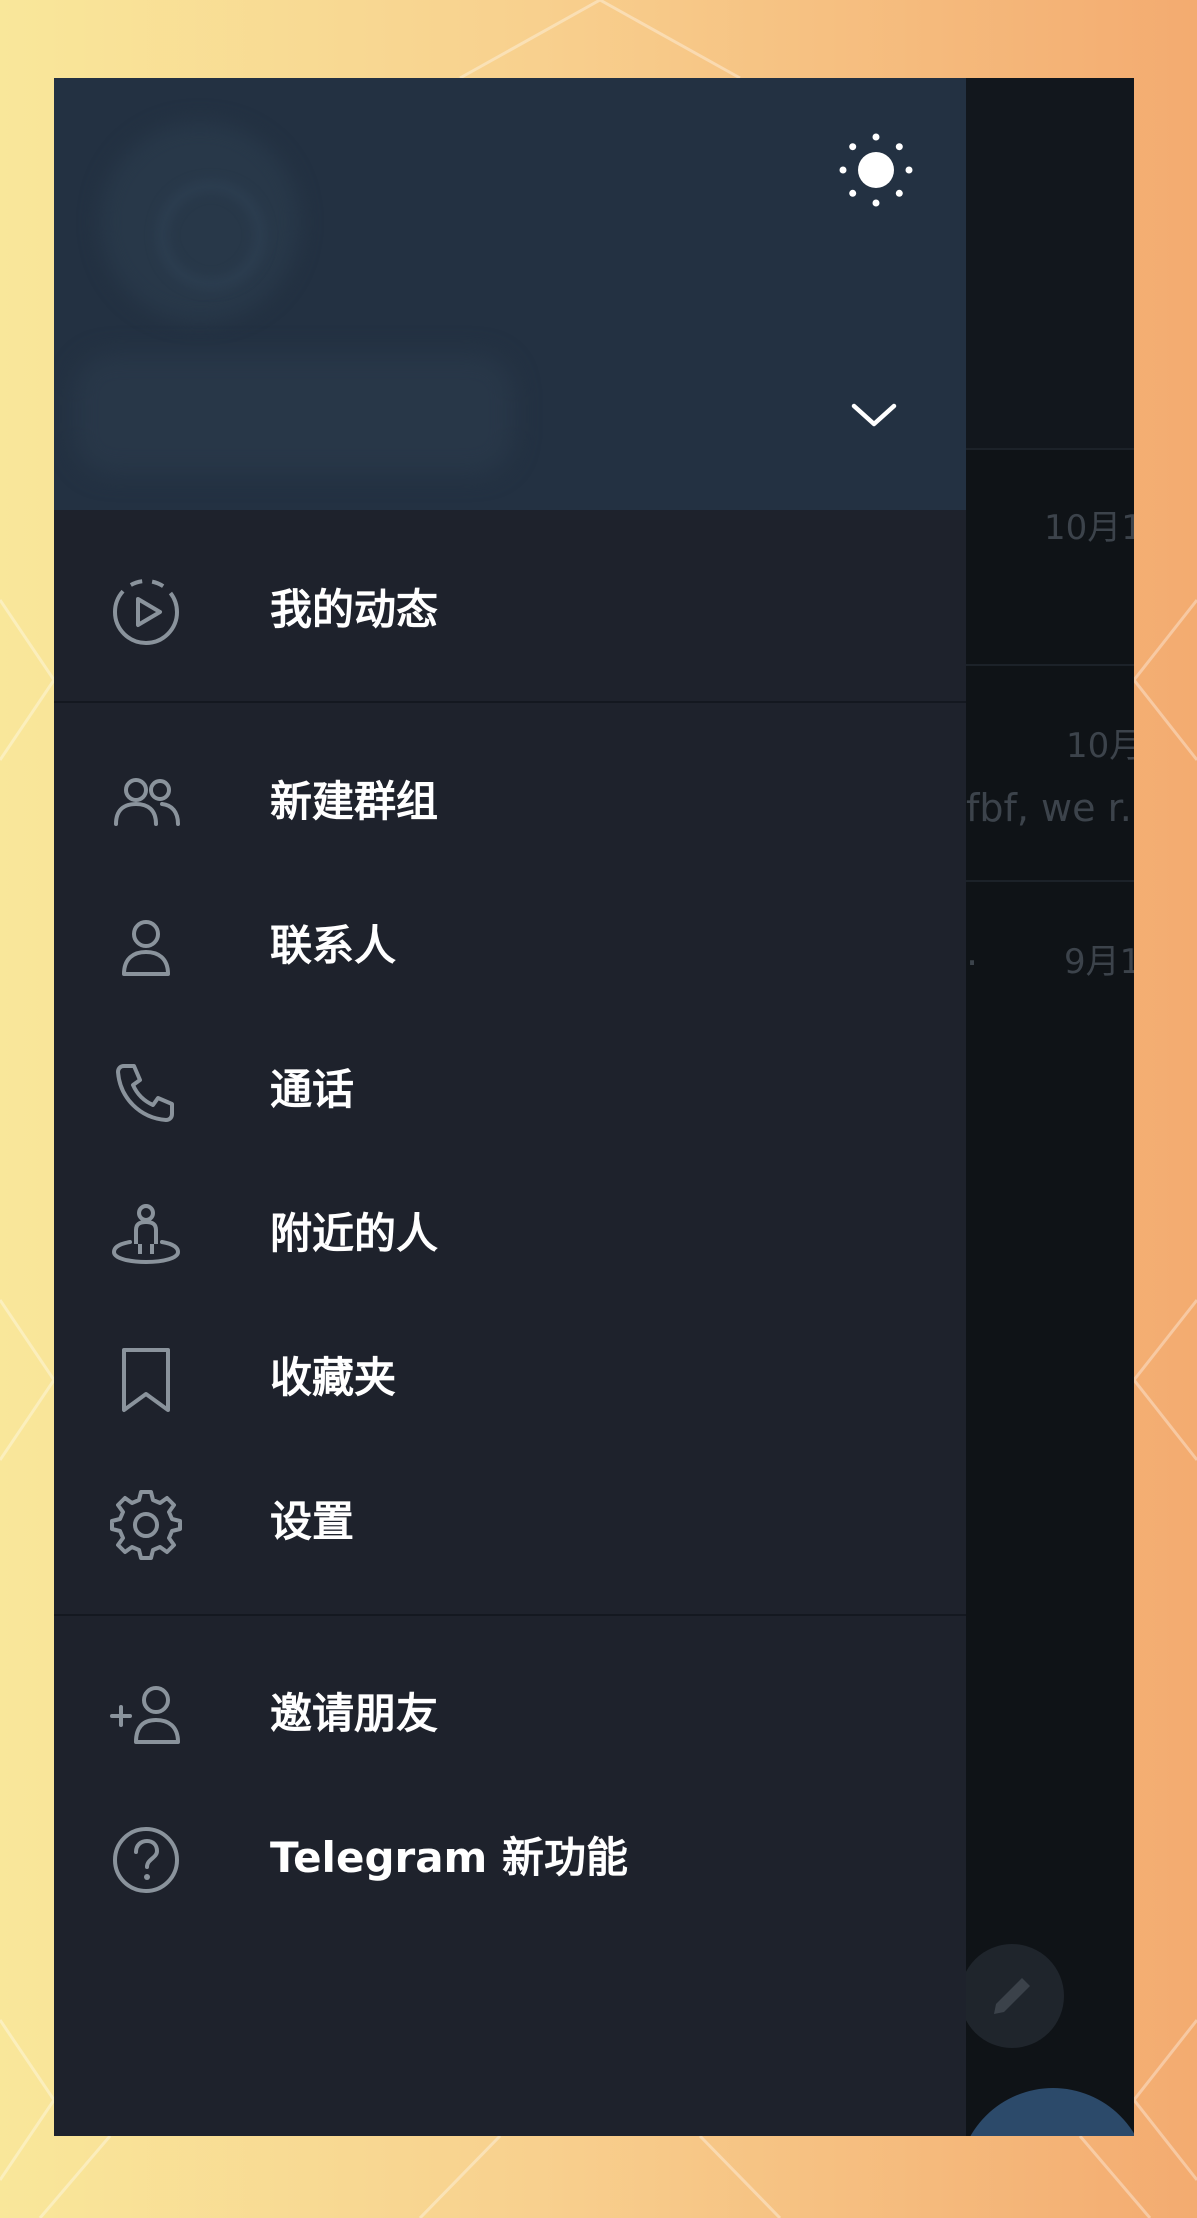 This screenshot has height=2218, width=1197. What do you see at coordinates (333, 945) in the screenshot?
I see `menu-label: 联系人` at bounding box center [333, 945].